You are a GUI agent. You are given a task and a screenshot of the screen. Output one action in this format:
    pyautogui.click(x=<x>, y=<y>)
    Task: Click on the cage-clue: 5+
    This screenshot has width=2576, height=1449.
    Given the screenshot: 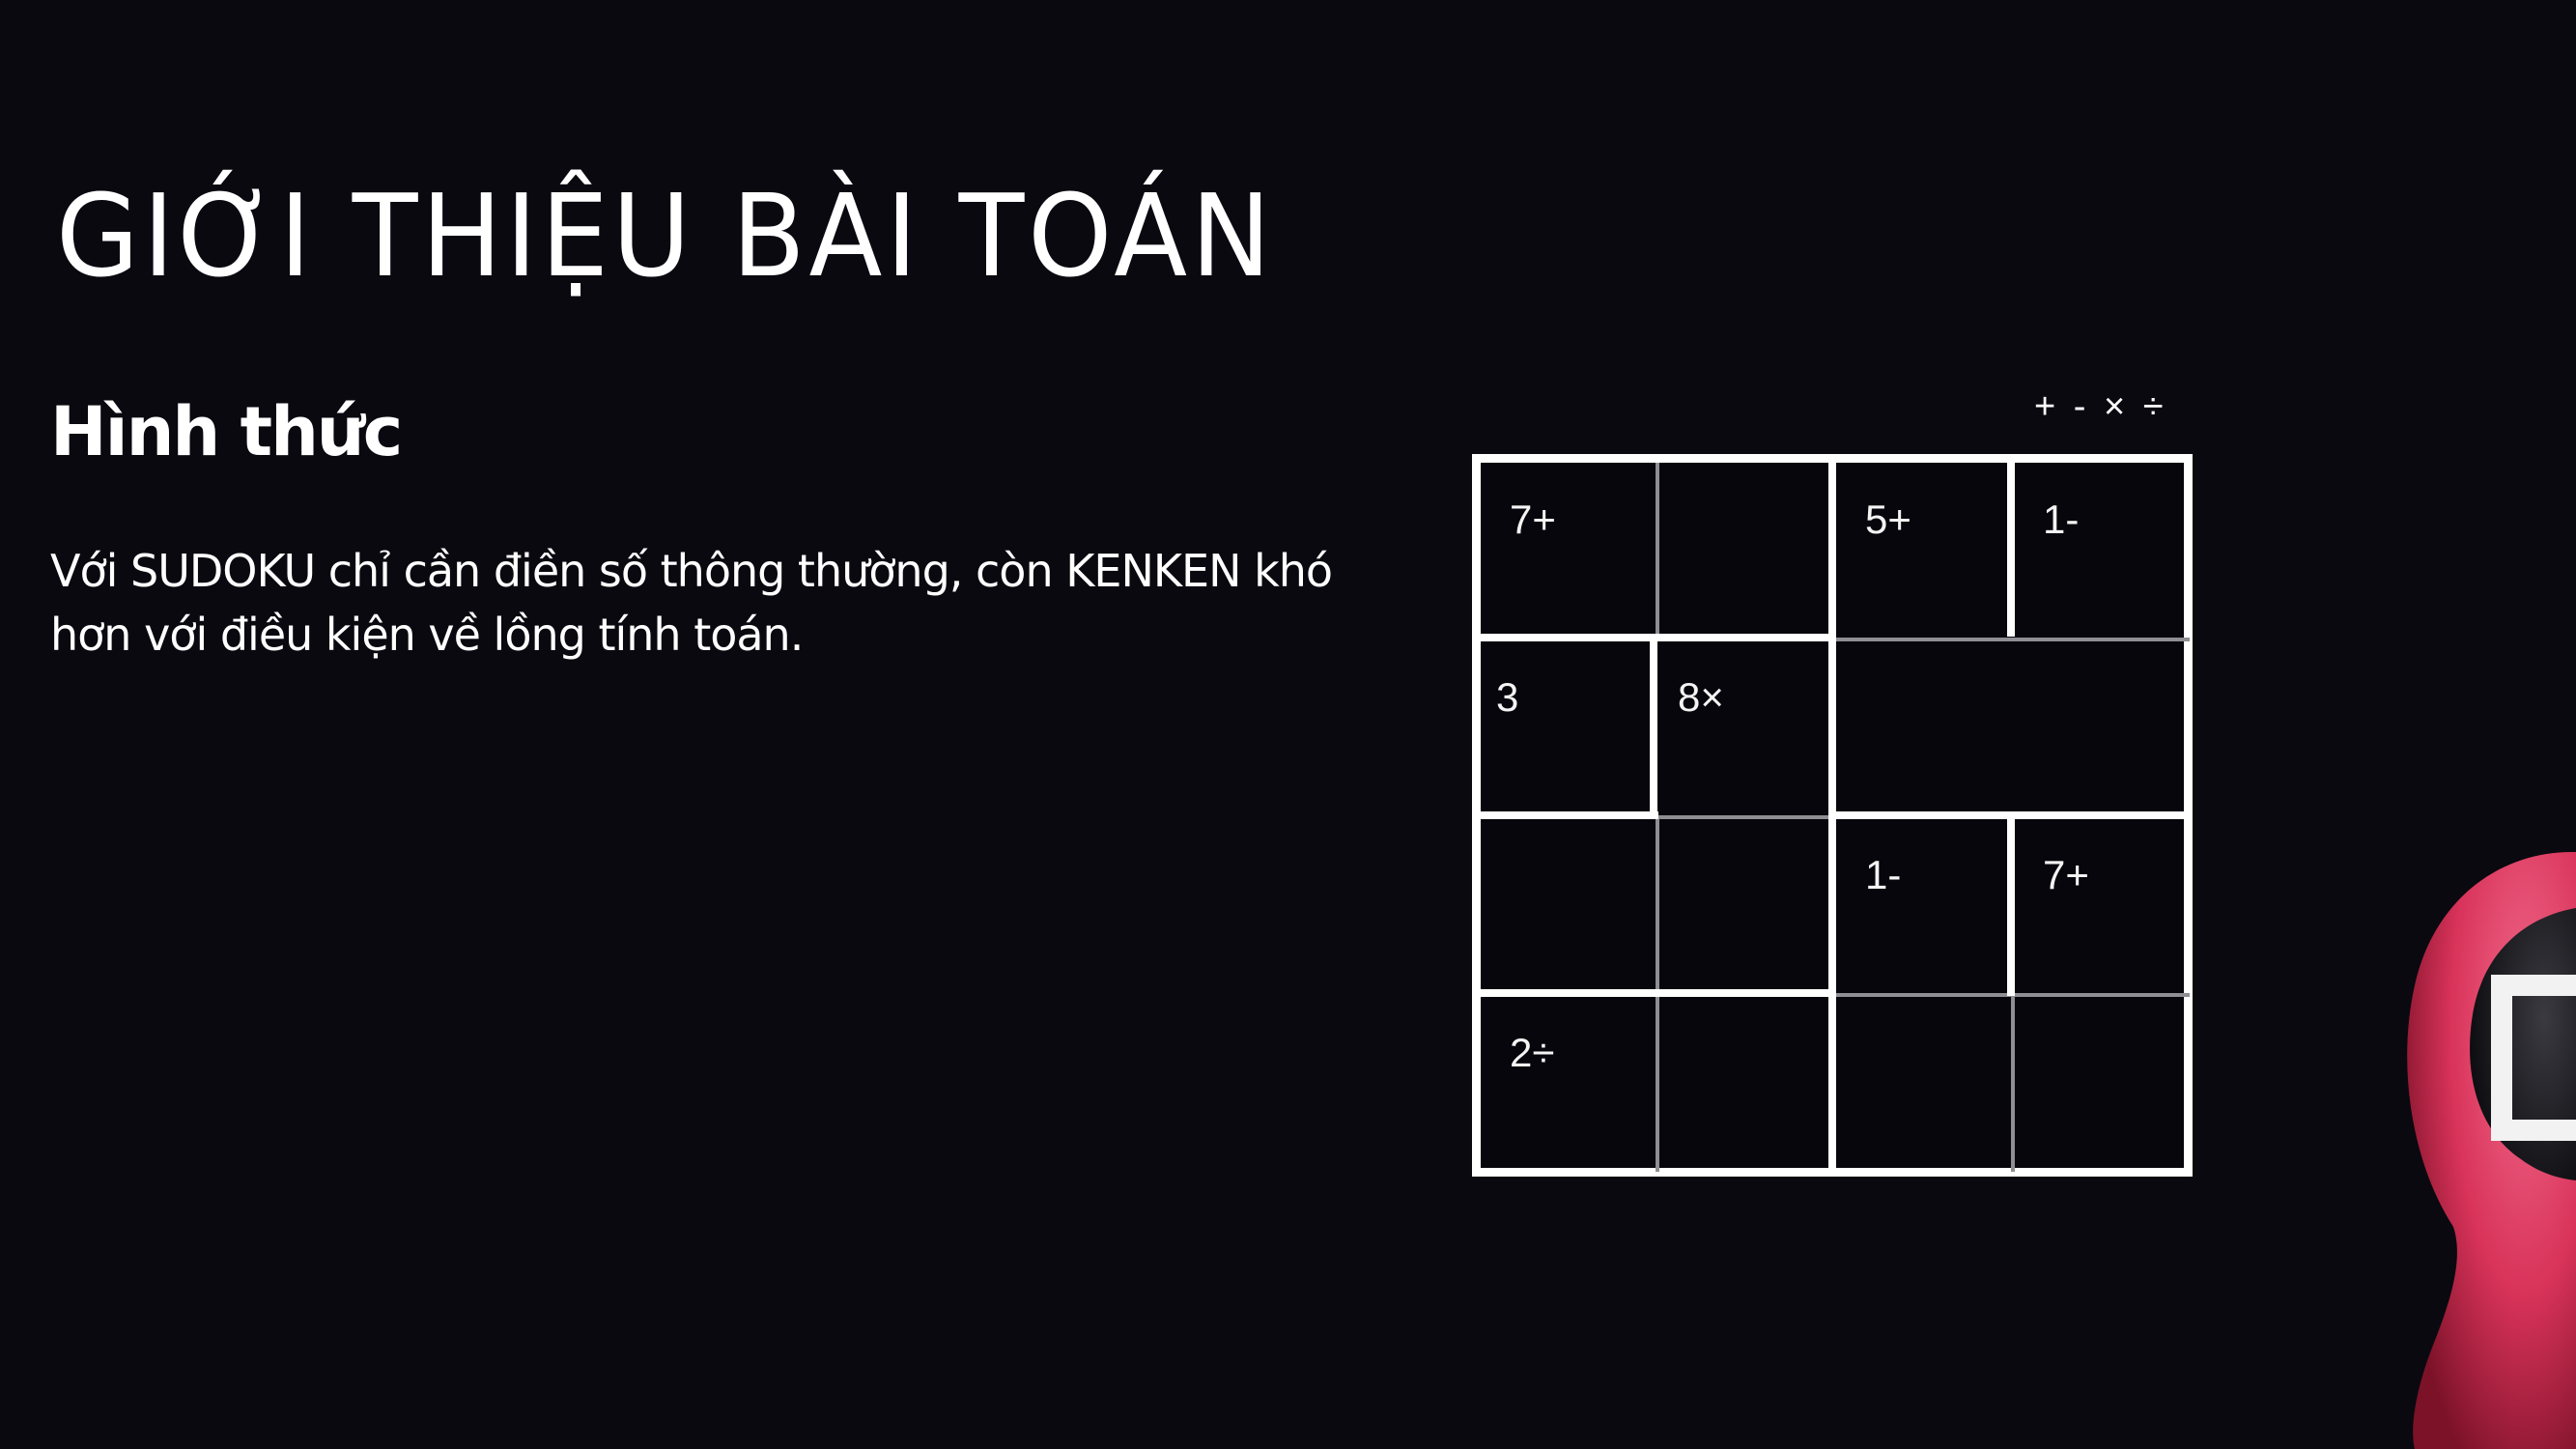 What is the action you would take?
    pyautogui.click(x=1888, y=519)
    